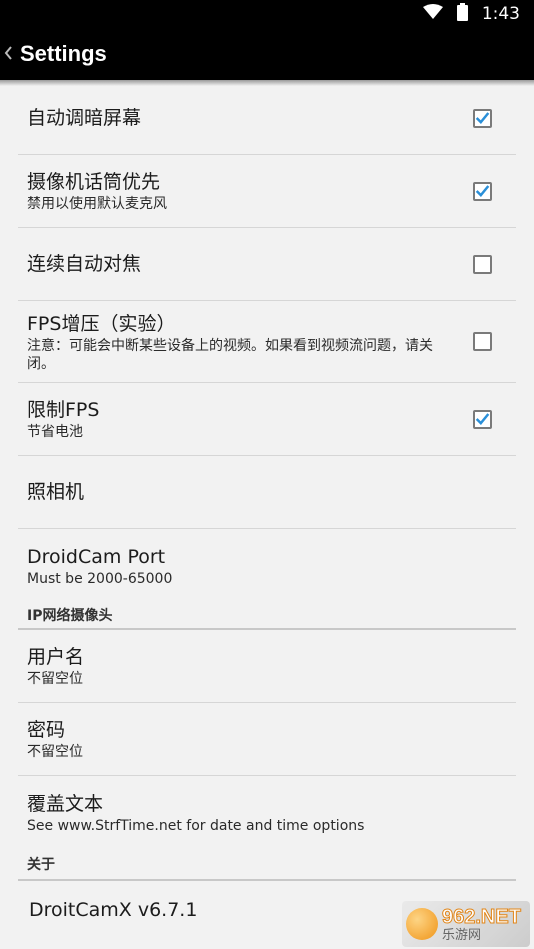 The width and height of the screenshot is (534, 949). I want to click on setting-limit-fps: 限制FPS 节省电池, so click(267, 419).